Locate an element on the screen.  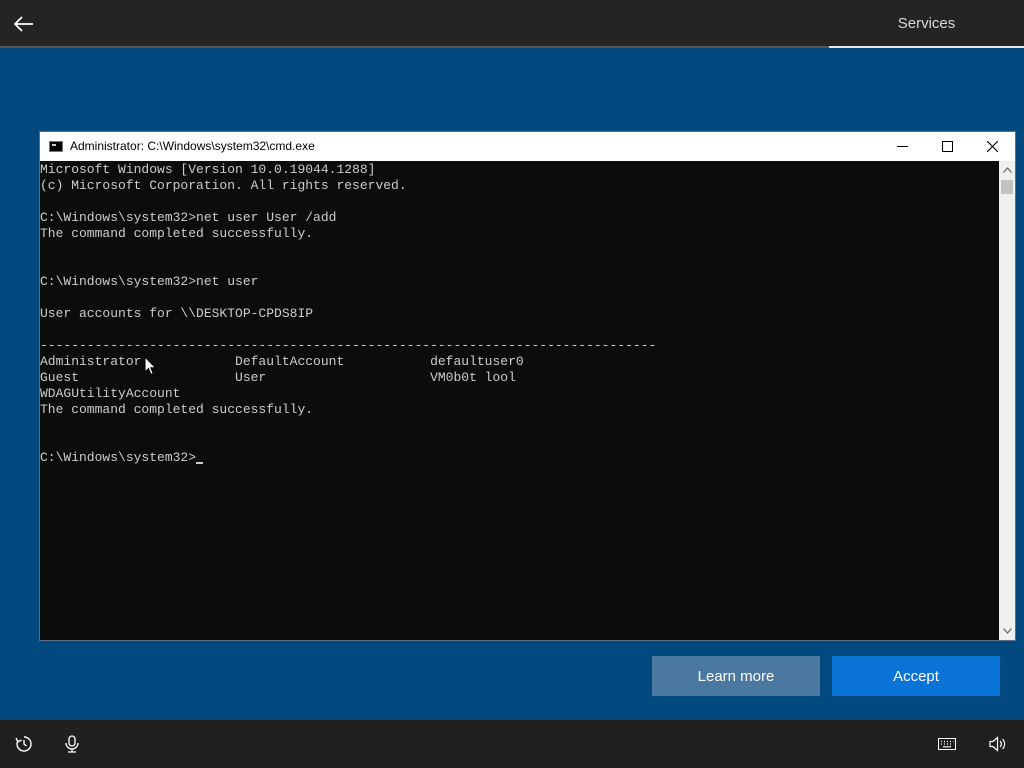
ease-of-access-button is located at coordinates (24, 744).